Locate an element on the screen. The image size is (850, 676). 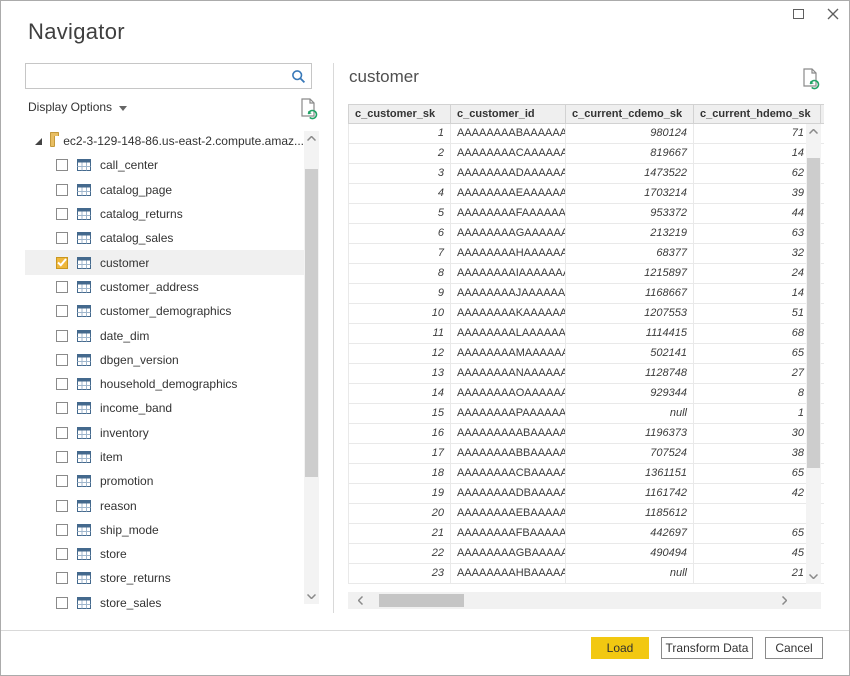
search-icon is located at coordinates (298, 76).